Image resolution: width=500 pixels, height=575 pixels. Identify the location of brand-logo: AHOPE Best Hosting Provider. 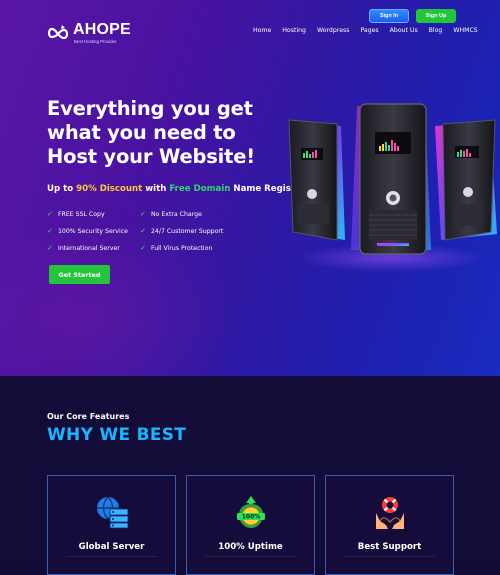
(89, 33).